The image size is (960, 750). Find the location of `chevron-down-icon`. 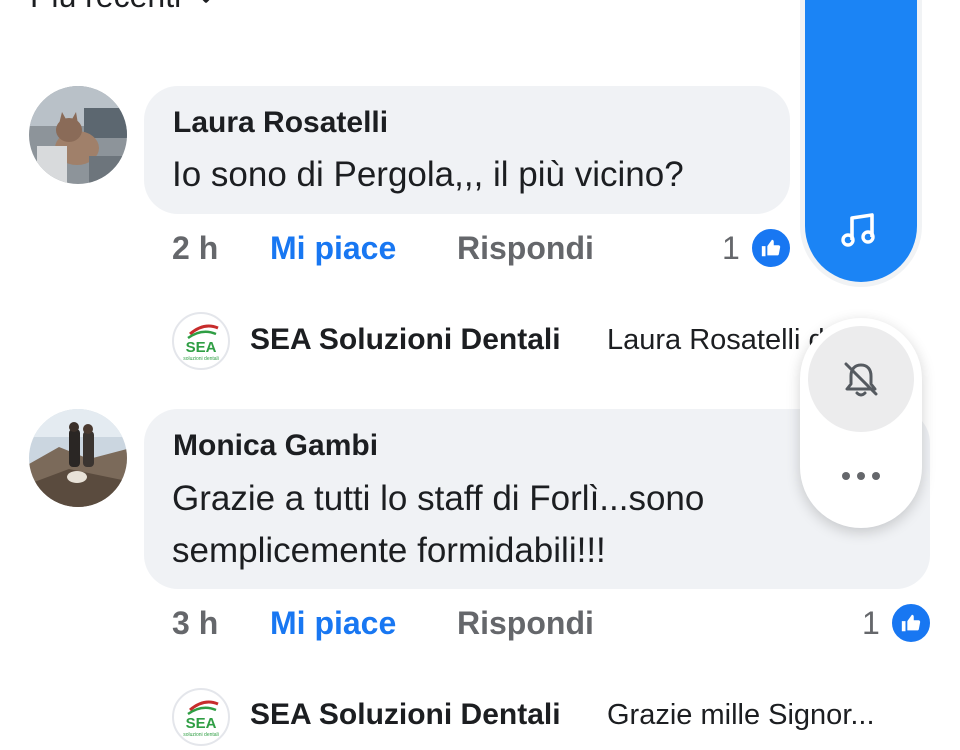

chevron-down-icon is located at coordinates (206, 1).